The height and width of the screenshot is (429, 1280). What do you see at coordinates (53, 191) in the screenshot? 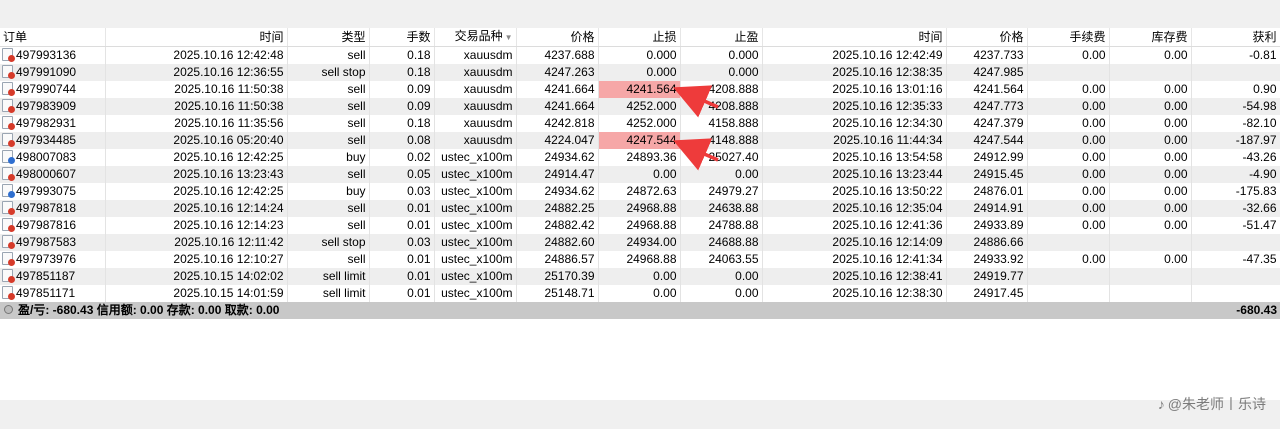
I see `cell-order: 497993075` at bounding box center [53, 191].